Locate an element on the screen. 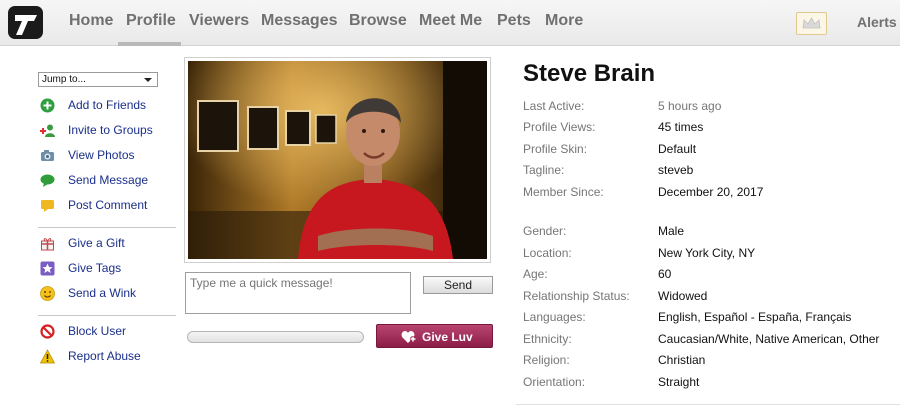 Image resolution: width=900 pixels, height=408 pixels. religion-label: Religion: is located at coordinates (546, 360).